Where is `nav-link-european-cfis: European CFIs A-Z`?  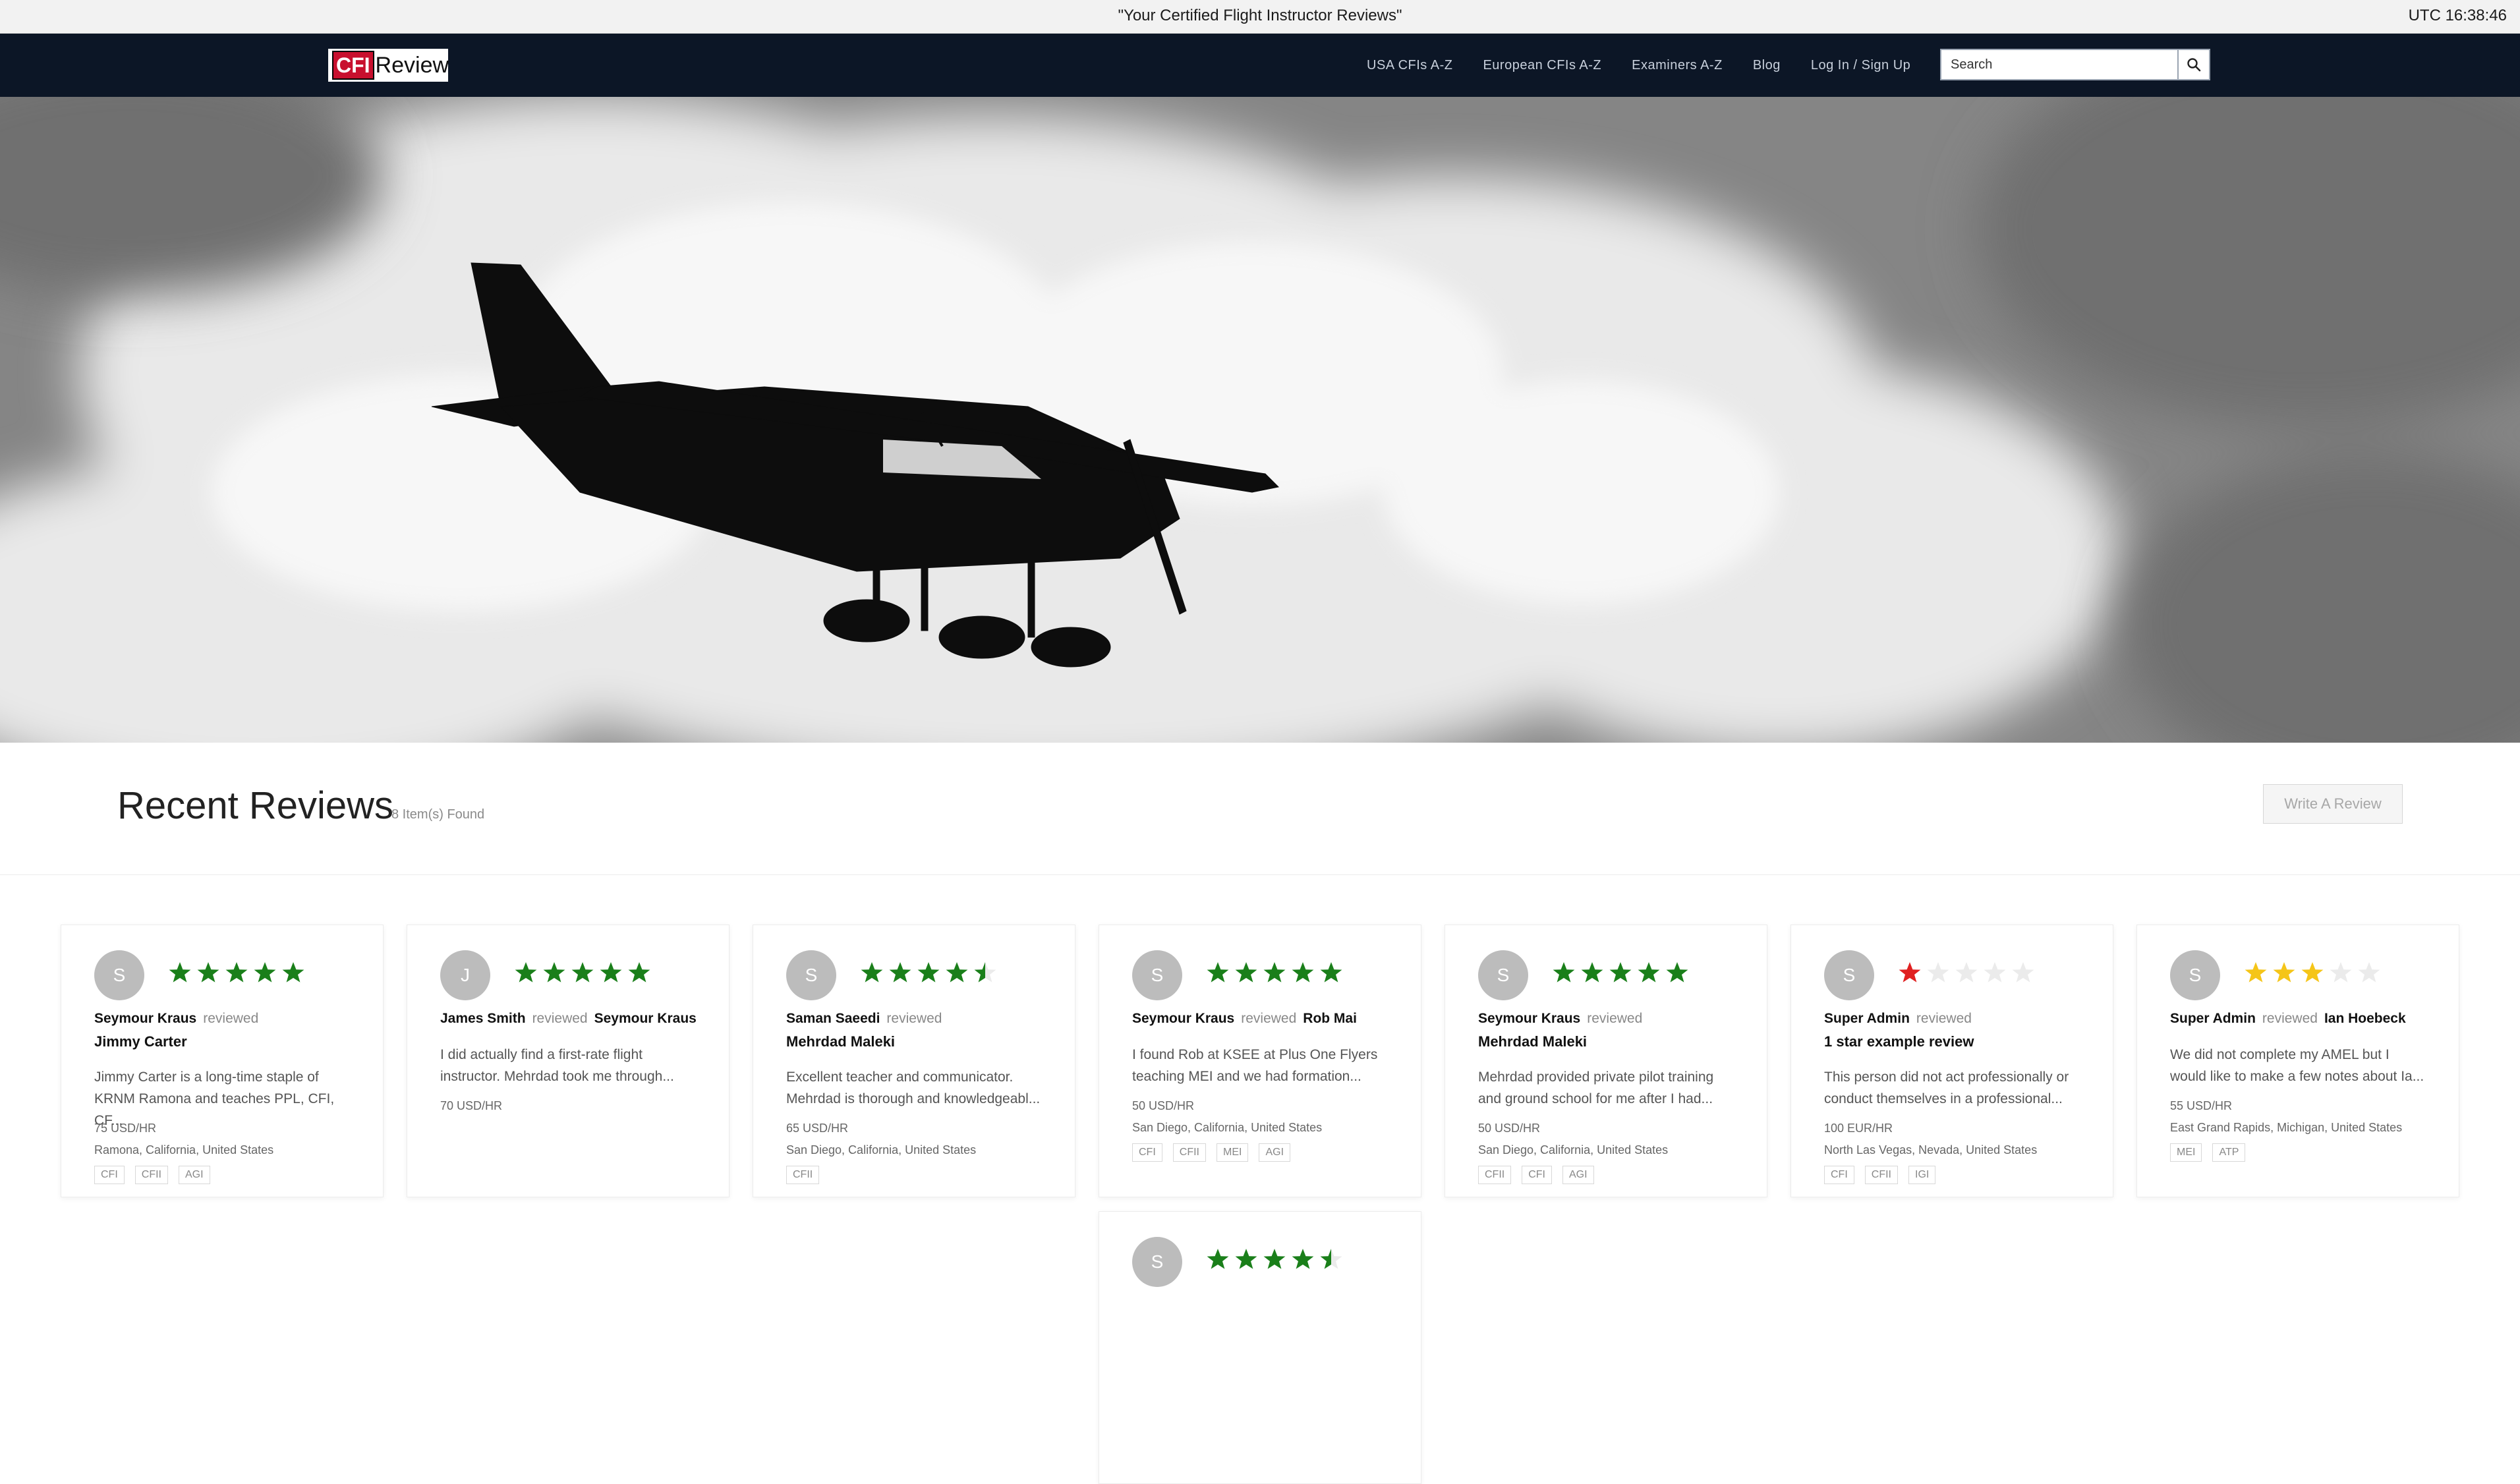
nav-link-european-cfis: European CFIs A-Z is located at coordinates (1542, 65).